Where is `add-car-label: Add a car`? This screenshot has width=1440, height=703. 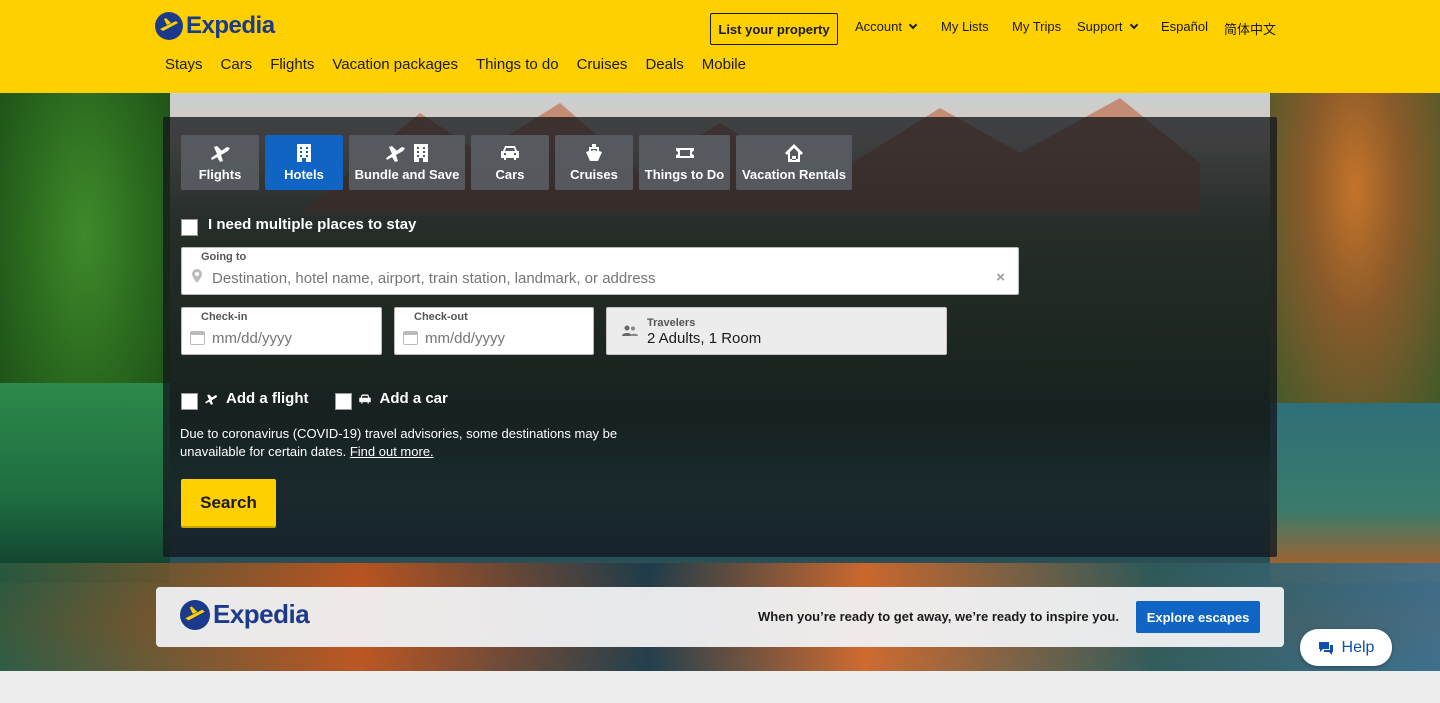
add-car-label: Add a car is located at coordinates (413, 398).